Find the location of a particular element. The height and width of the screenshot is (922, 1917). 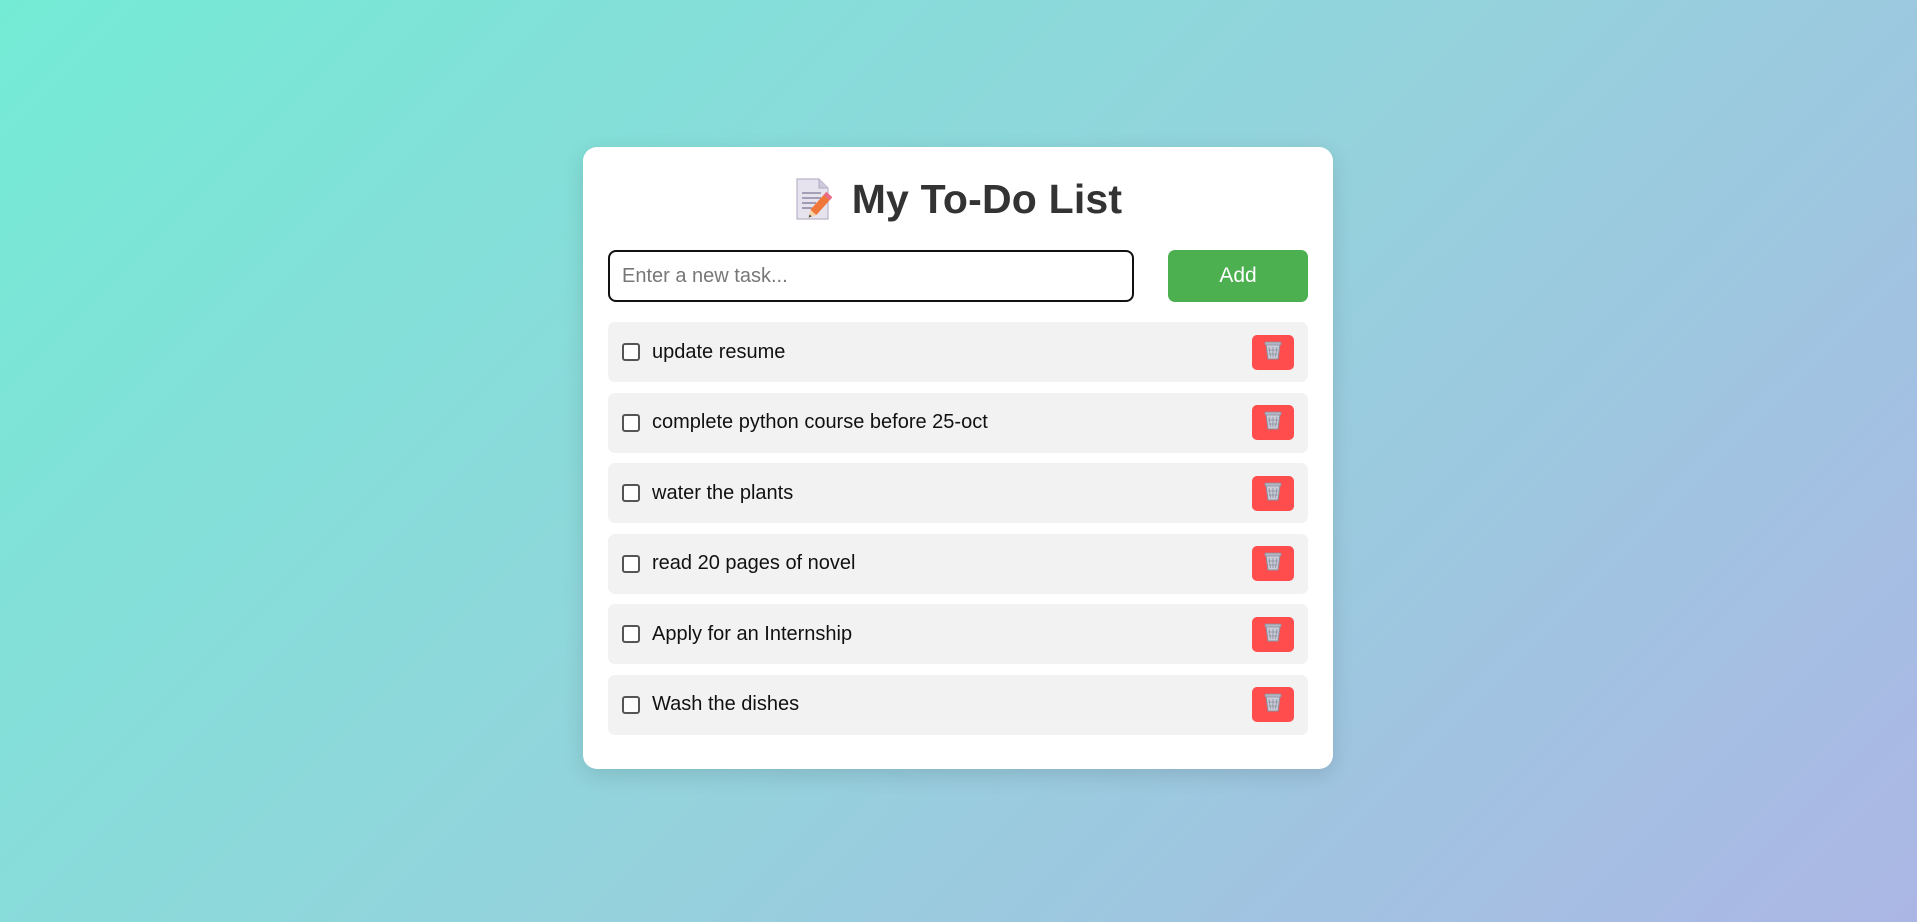

task-text: complete python course before 25-oct is located at coordinates (820, 422).